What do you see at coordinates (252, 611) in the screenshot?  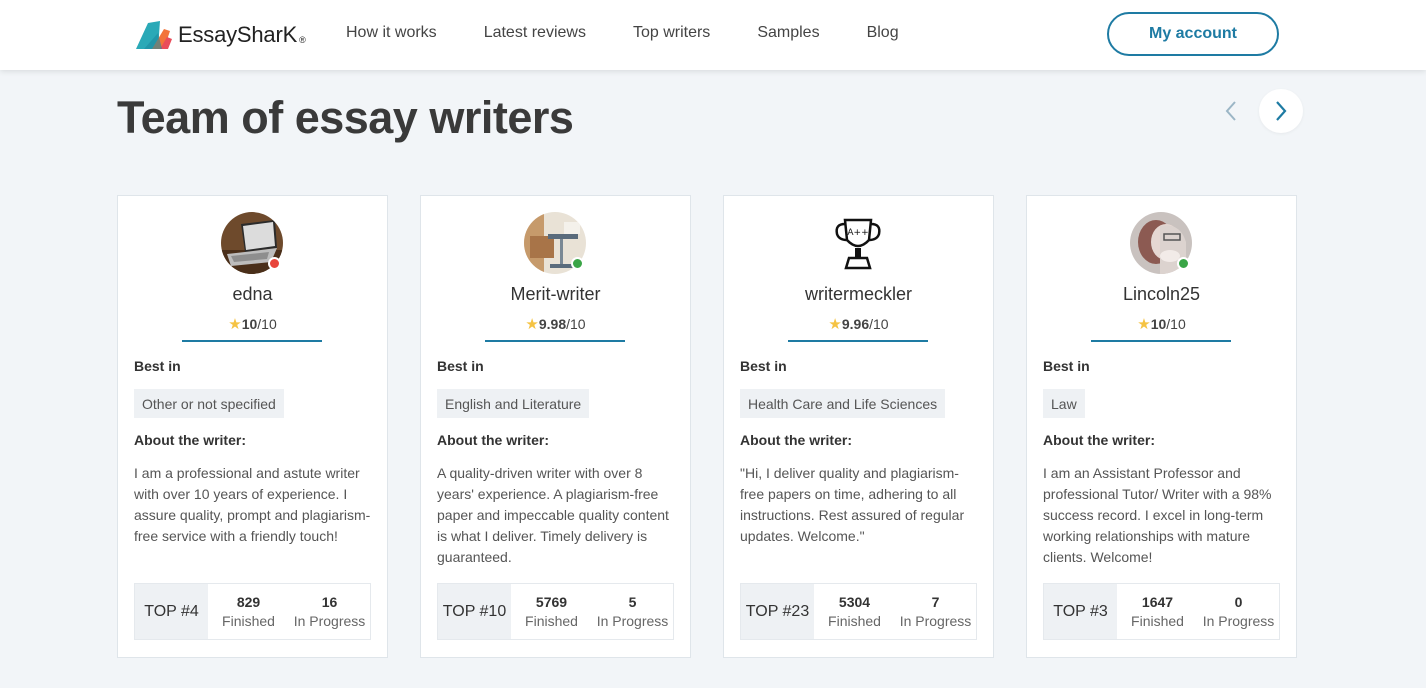 I see `writer-stats: TOP #4 829 Finished 16 In Progress` at bounding box center [252, 611].